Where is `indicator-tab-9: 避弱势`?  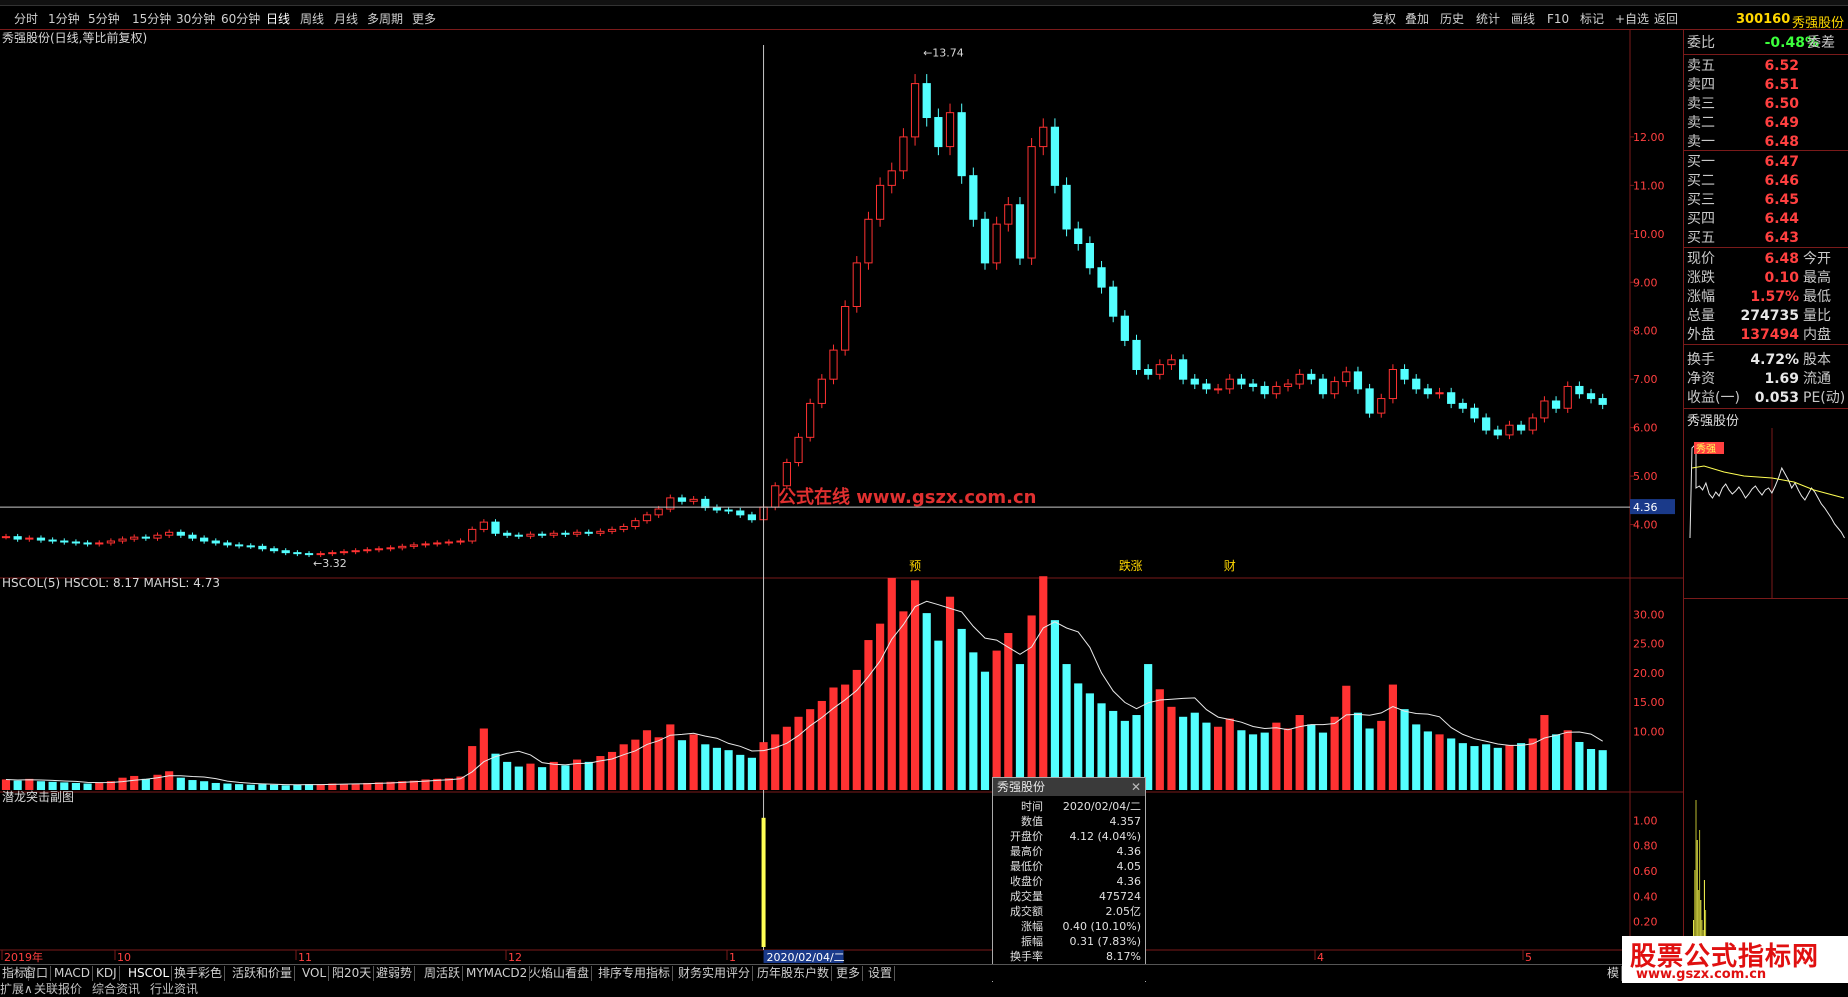 indicator-tab-9: 避弱势 is located at coordinates (395, 973).